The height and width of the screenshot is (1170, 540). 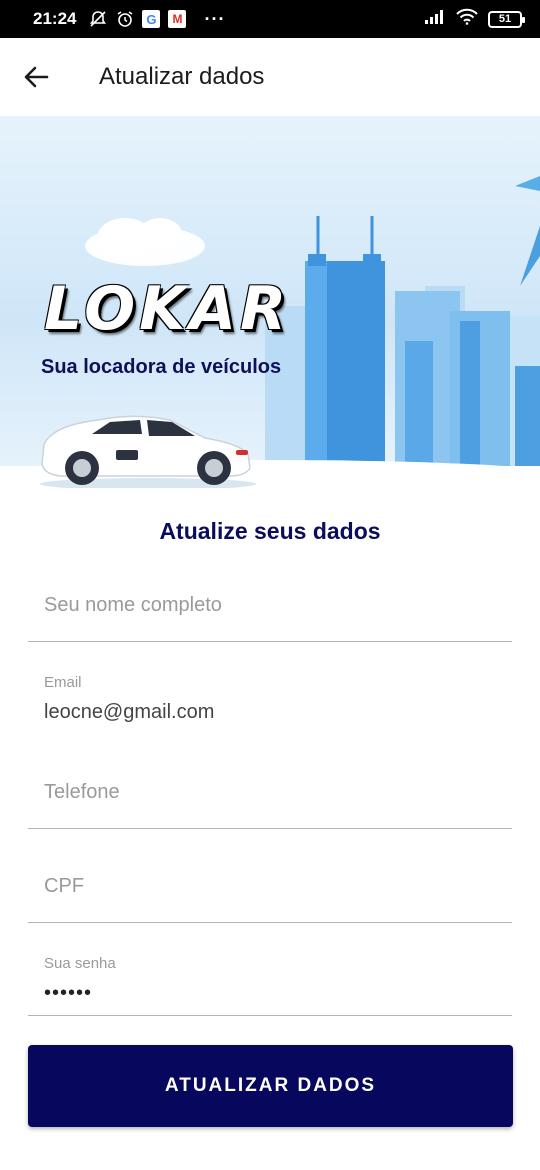 What do you see at coordinates (97, 19) in the screenshot?
I see `notifications-off-icon` at bounding box center [97, 19].